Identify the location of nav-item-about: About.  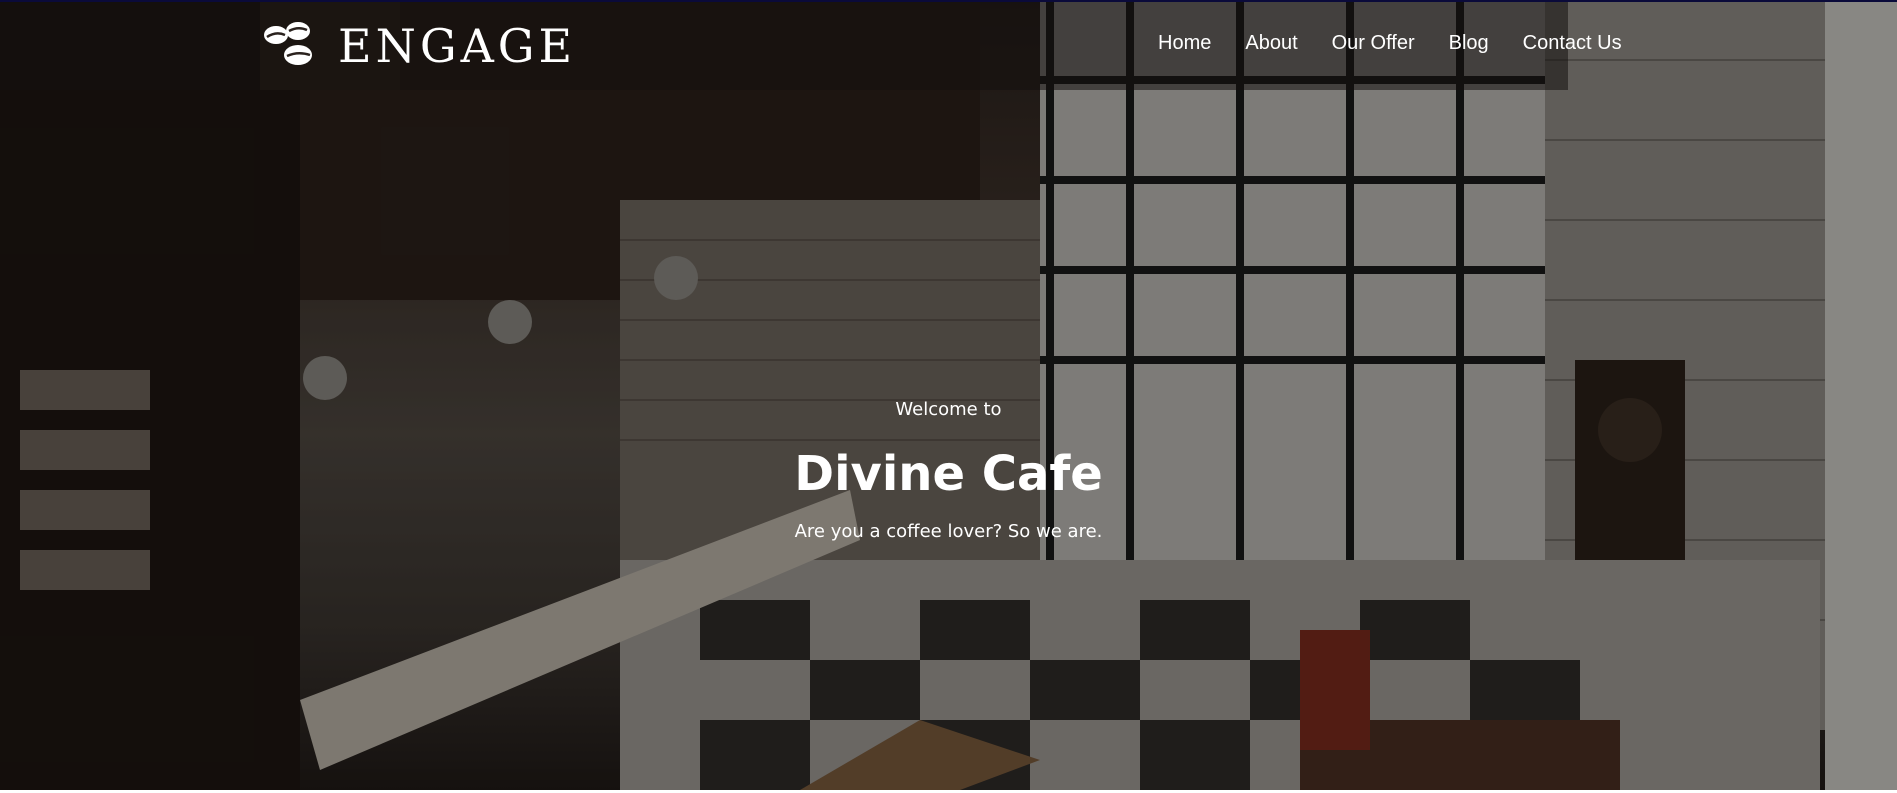
(1271, 43).